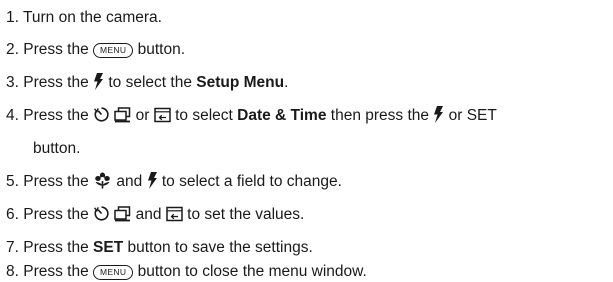  What do you see at coordinates (307, 50) in the screenshot?
I see `step-2: 2. Press the MENU button.` at bounding box center [307, 50].